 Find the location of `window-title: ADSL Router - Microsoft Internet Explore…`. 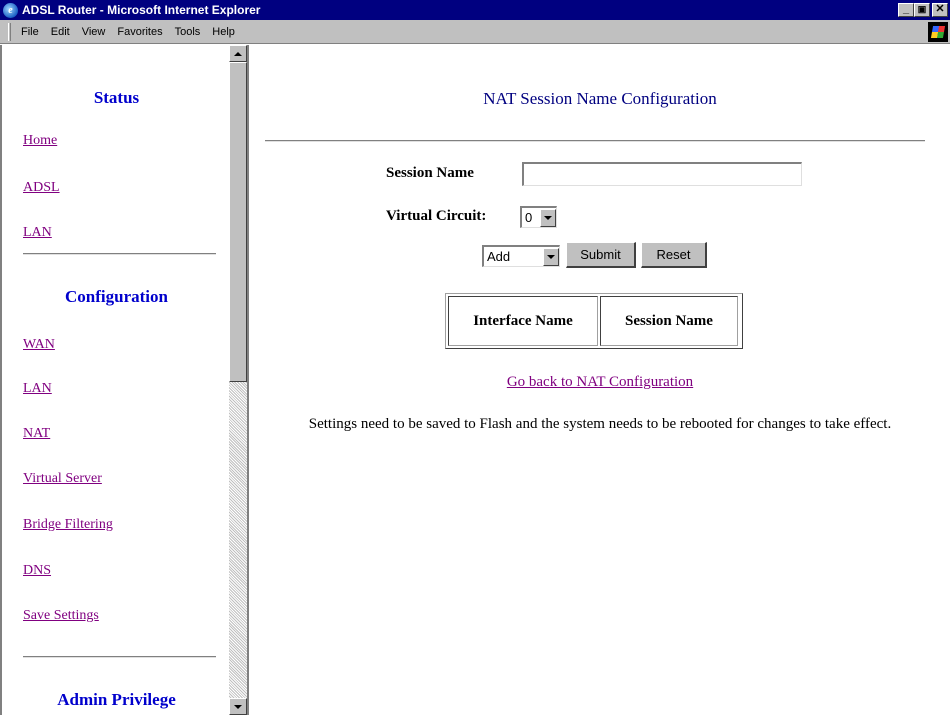

window-title: ADSL Router - Microsoft Internet Explore… is located at coordinates (141, 10).